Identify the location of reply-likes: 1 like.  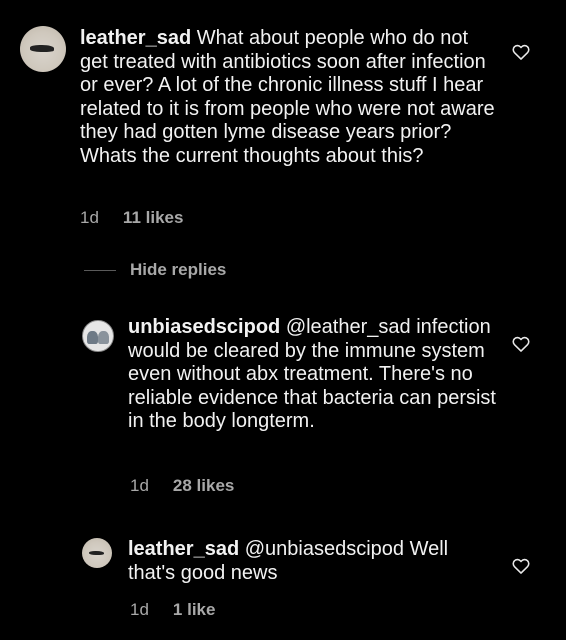
(194, 610).